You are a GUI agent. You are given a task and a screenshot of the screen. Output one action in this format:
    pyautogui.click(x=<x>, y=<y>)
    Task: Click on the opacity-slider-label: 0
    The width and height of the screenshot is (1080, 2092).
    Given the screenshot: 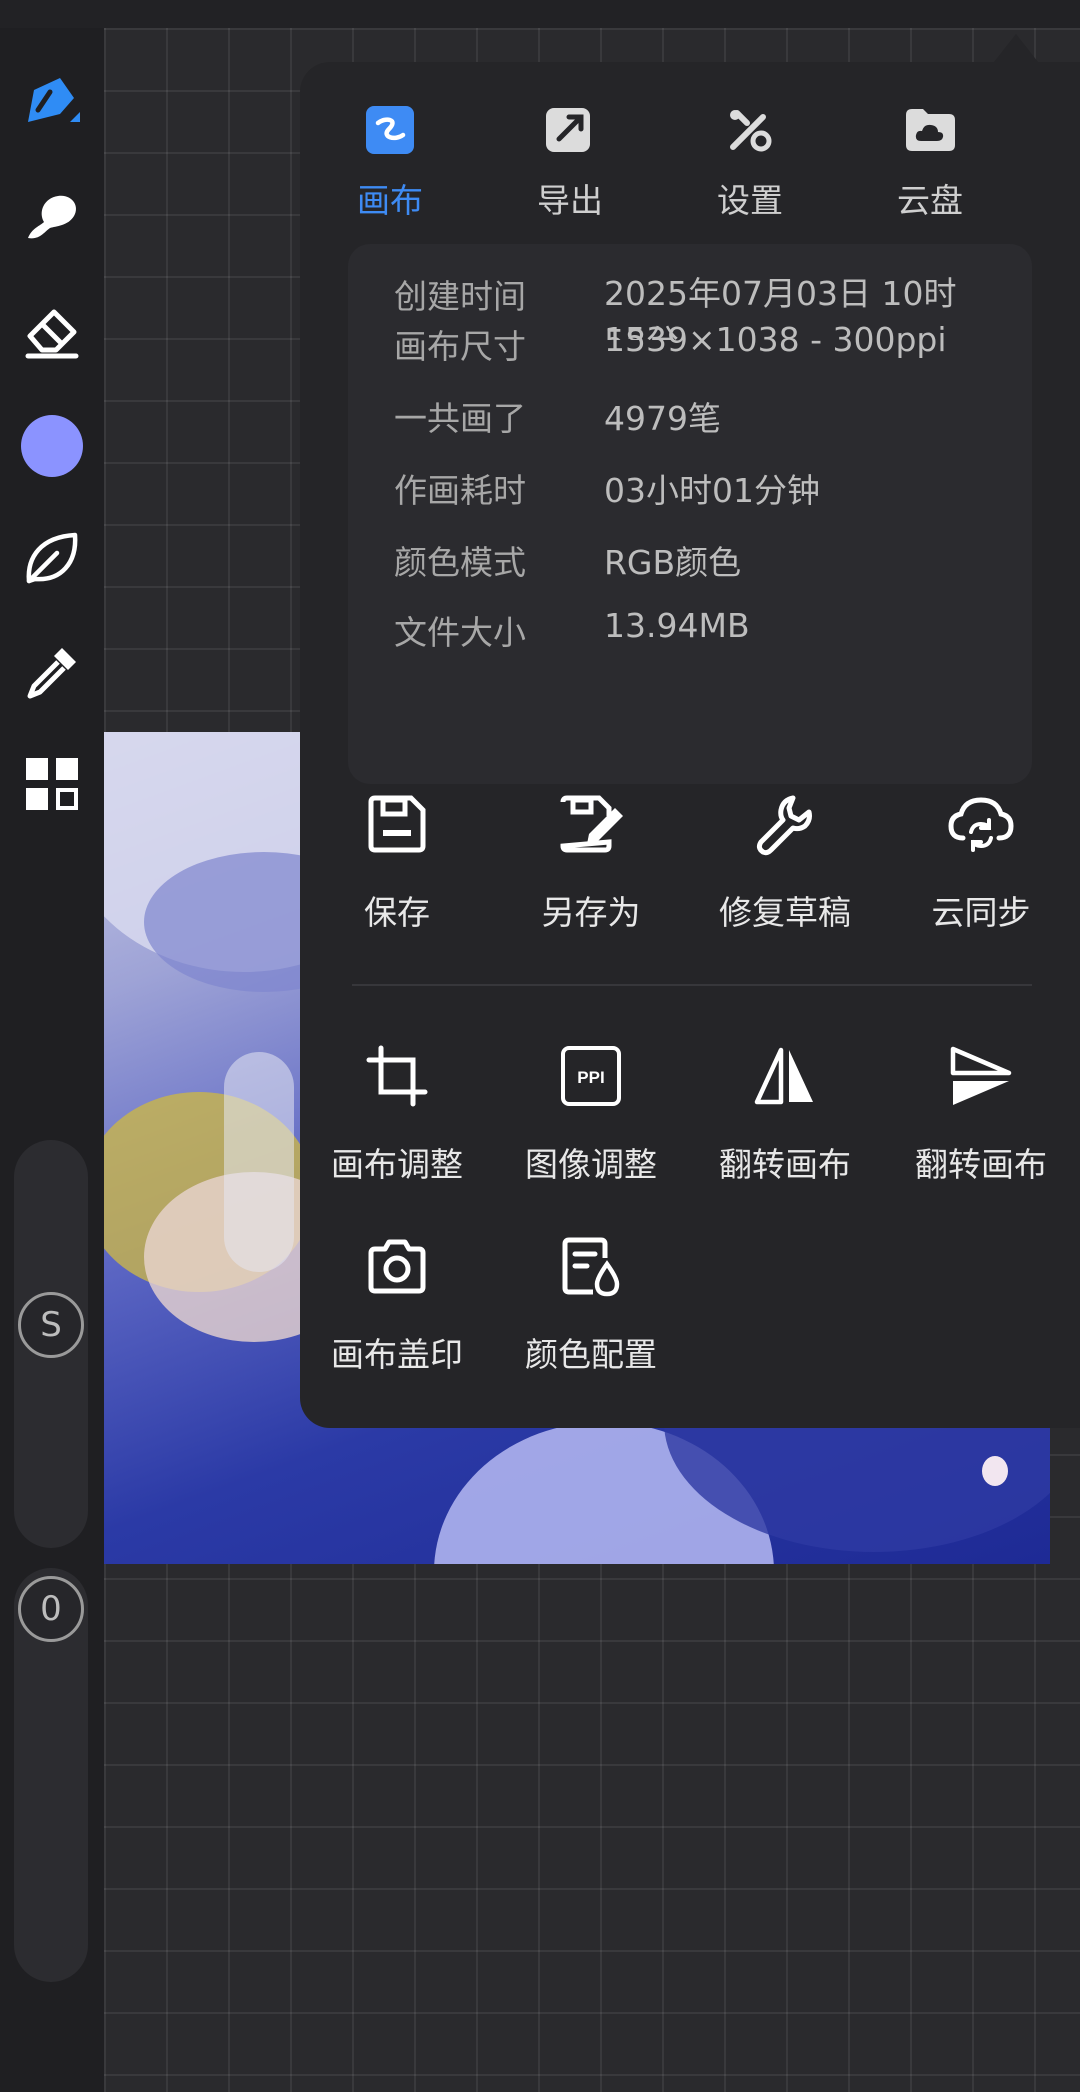 What is the action you would take?
    pyautogui.click(x=51, y=1609)
    